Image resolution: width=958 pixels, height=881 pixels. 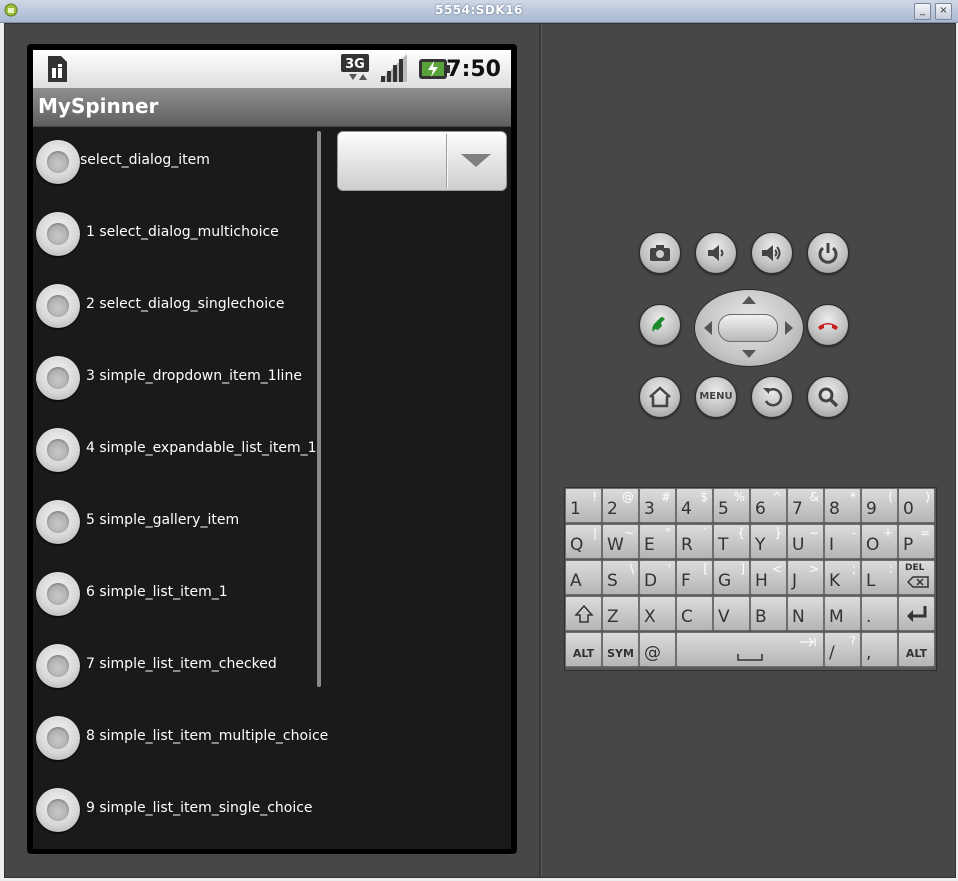 I want to click on key-9: 9(, so click(x=879, y=505).